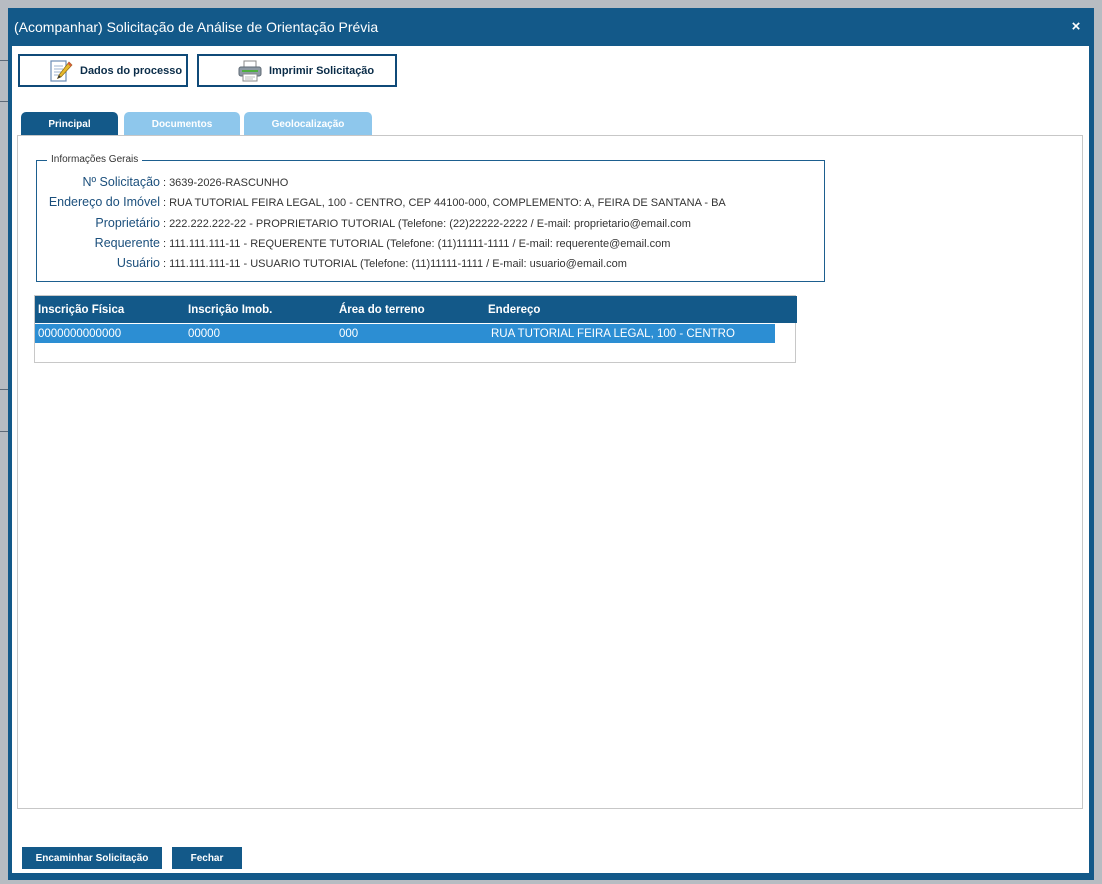 Image resolution: width=1102 pixels, height=884 pixels. What do you see at coordinates (80, 334) in the screenshot?
I see `table-cell: 0000000000000` at bounding box center [80, 334].